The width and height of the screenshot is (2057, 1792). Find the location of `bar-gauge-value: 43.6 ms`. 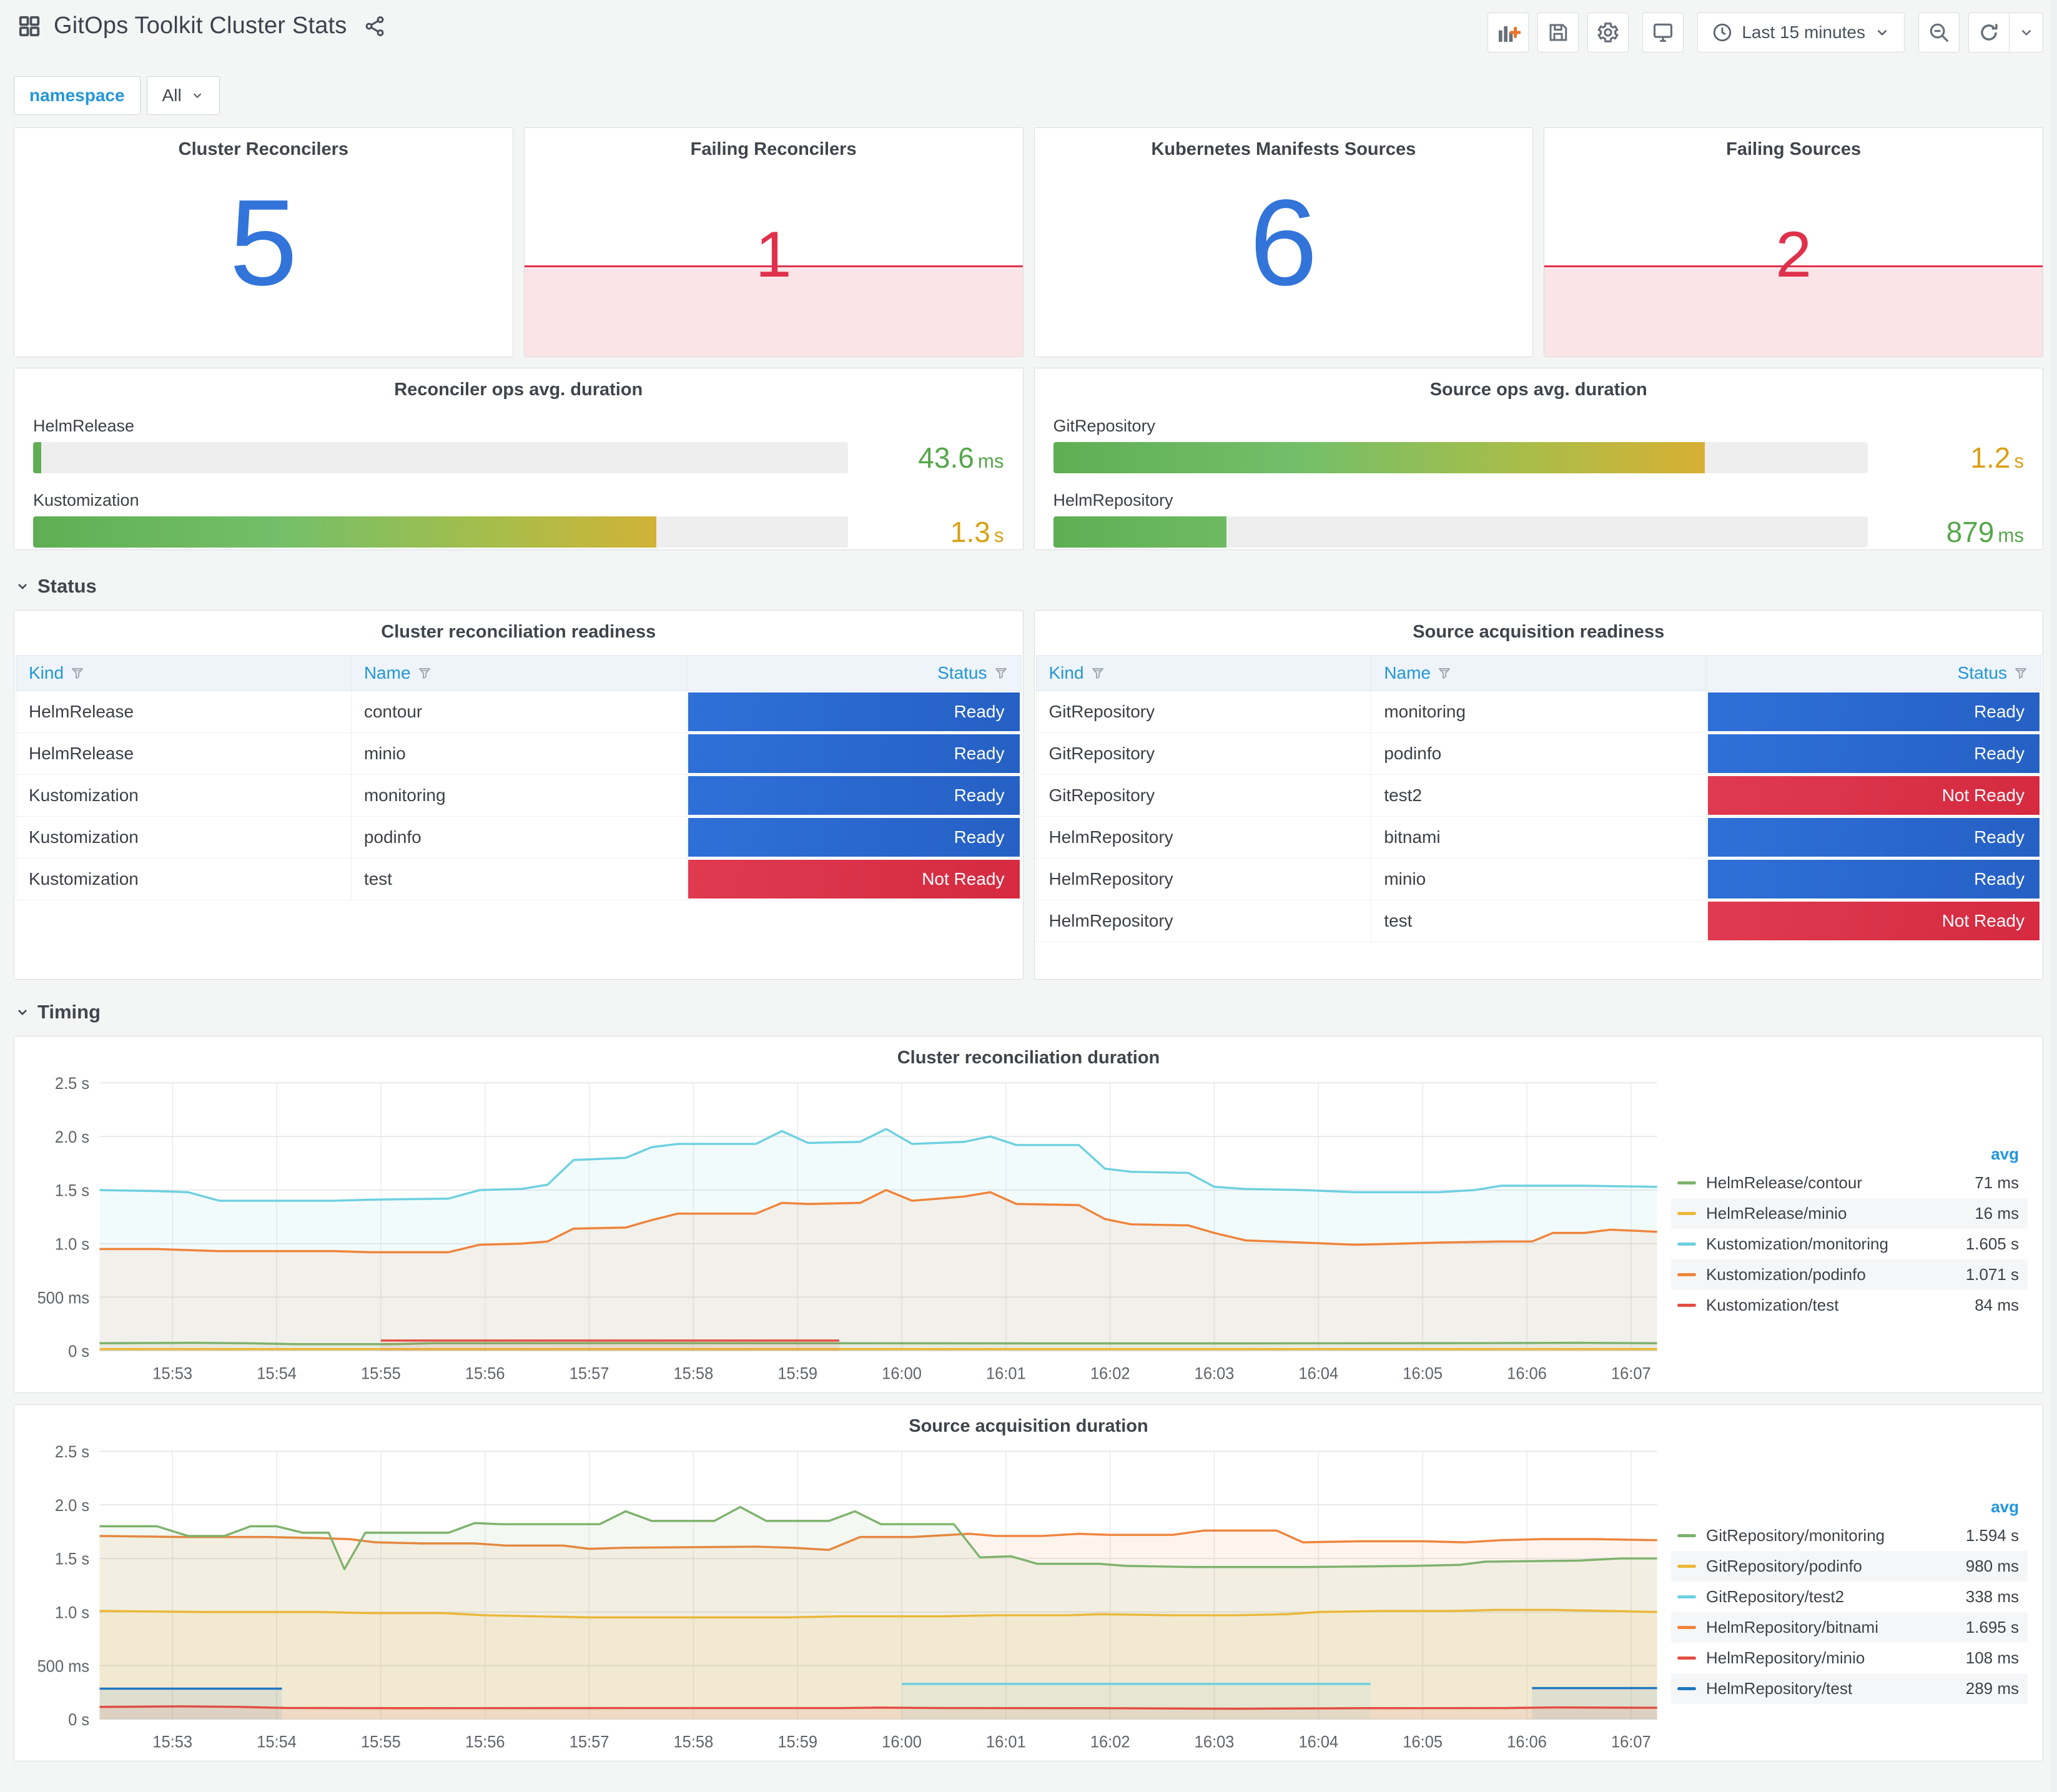

bar-gauge-value: 43.6 ms is located at coordinates (932, 458).